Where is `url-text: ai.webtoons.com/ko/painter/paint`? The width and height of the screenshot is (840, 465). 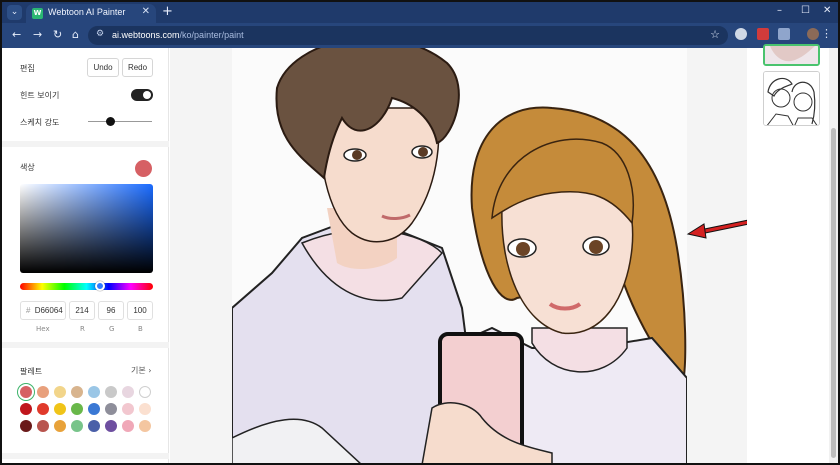
url-text: ai.webtoons.com/ko/painter/paint is located at coordinates (178, 35).